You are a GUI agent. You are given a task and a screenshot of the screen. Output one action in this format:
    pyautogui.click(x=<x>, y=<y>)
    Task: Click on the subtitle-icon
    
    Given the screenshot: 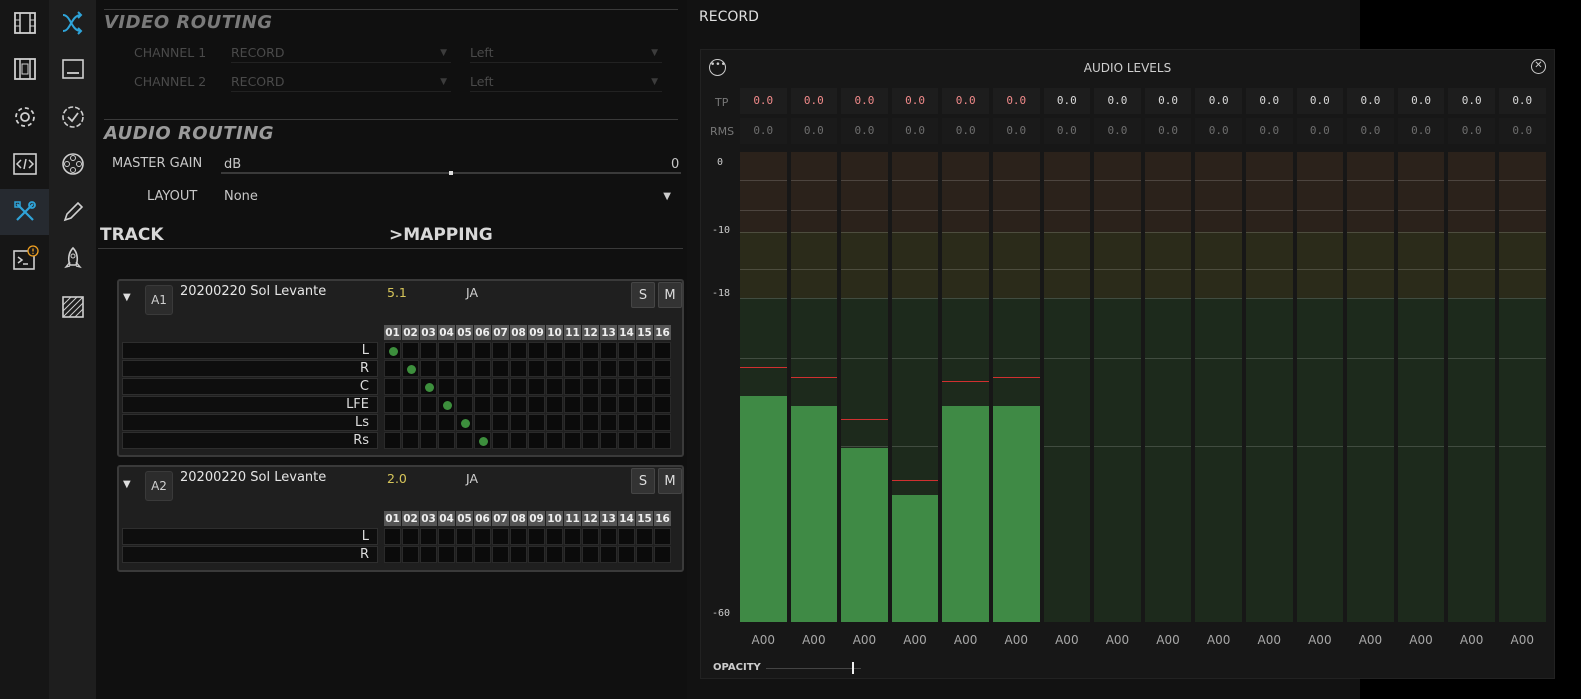 What is the action you would take?
    pyautogui.click(x=72, y=69)
    